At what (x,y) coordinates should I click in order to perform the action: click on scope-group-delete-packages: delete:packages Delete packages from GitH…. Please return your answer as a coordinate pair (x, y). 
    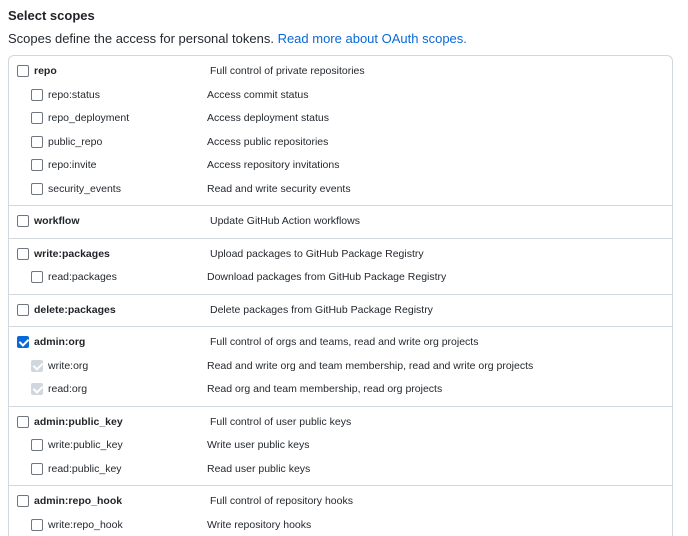
    Looking at the image, I should click on (340, 311).